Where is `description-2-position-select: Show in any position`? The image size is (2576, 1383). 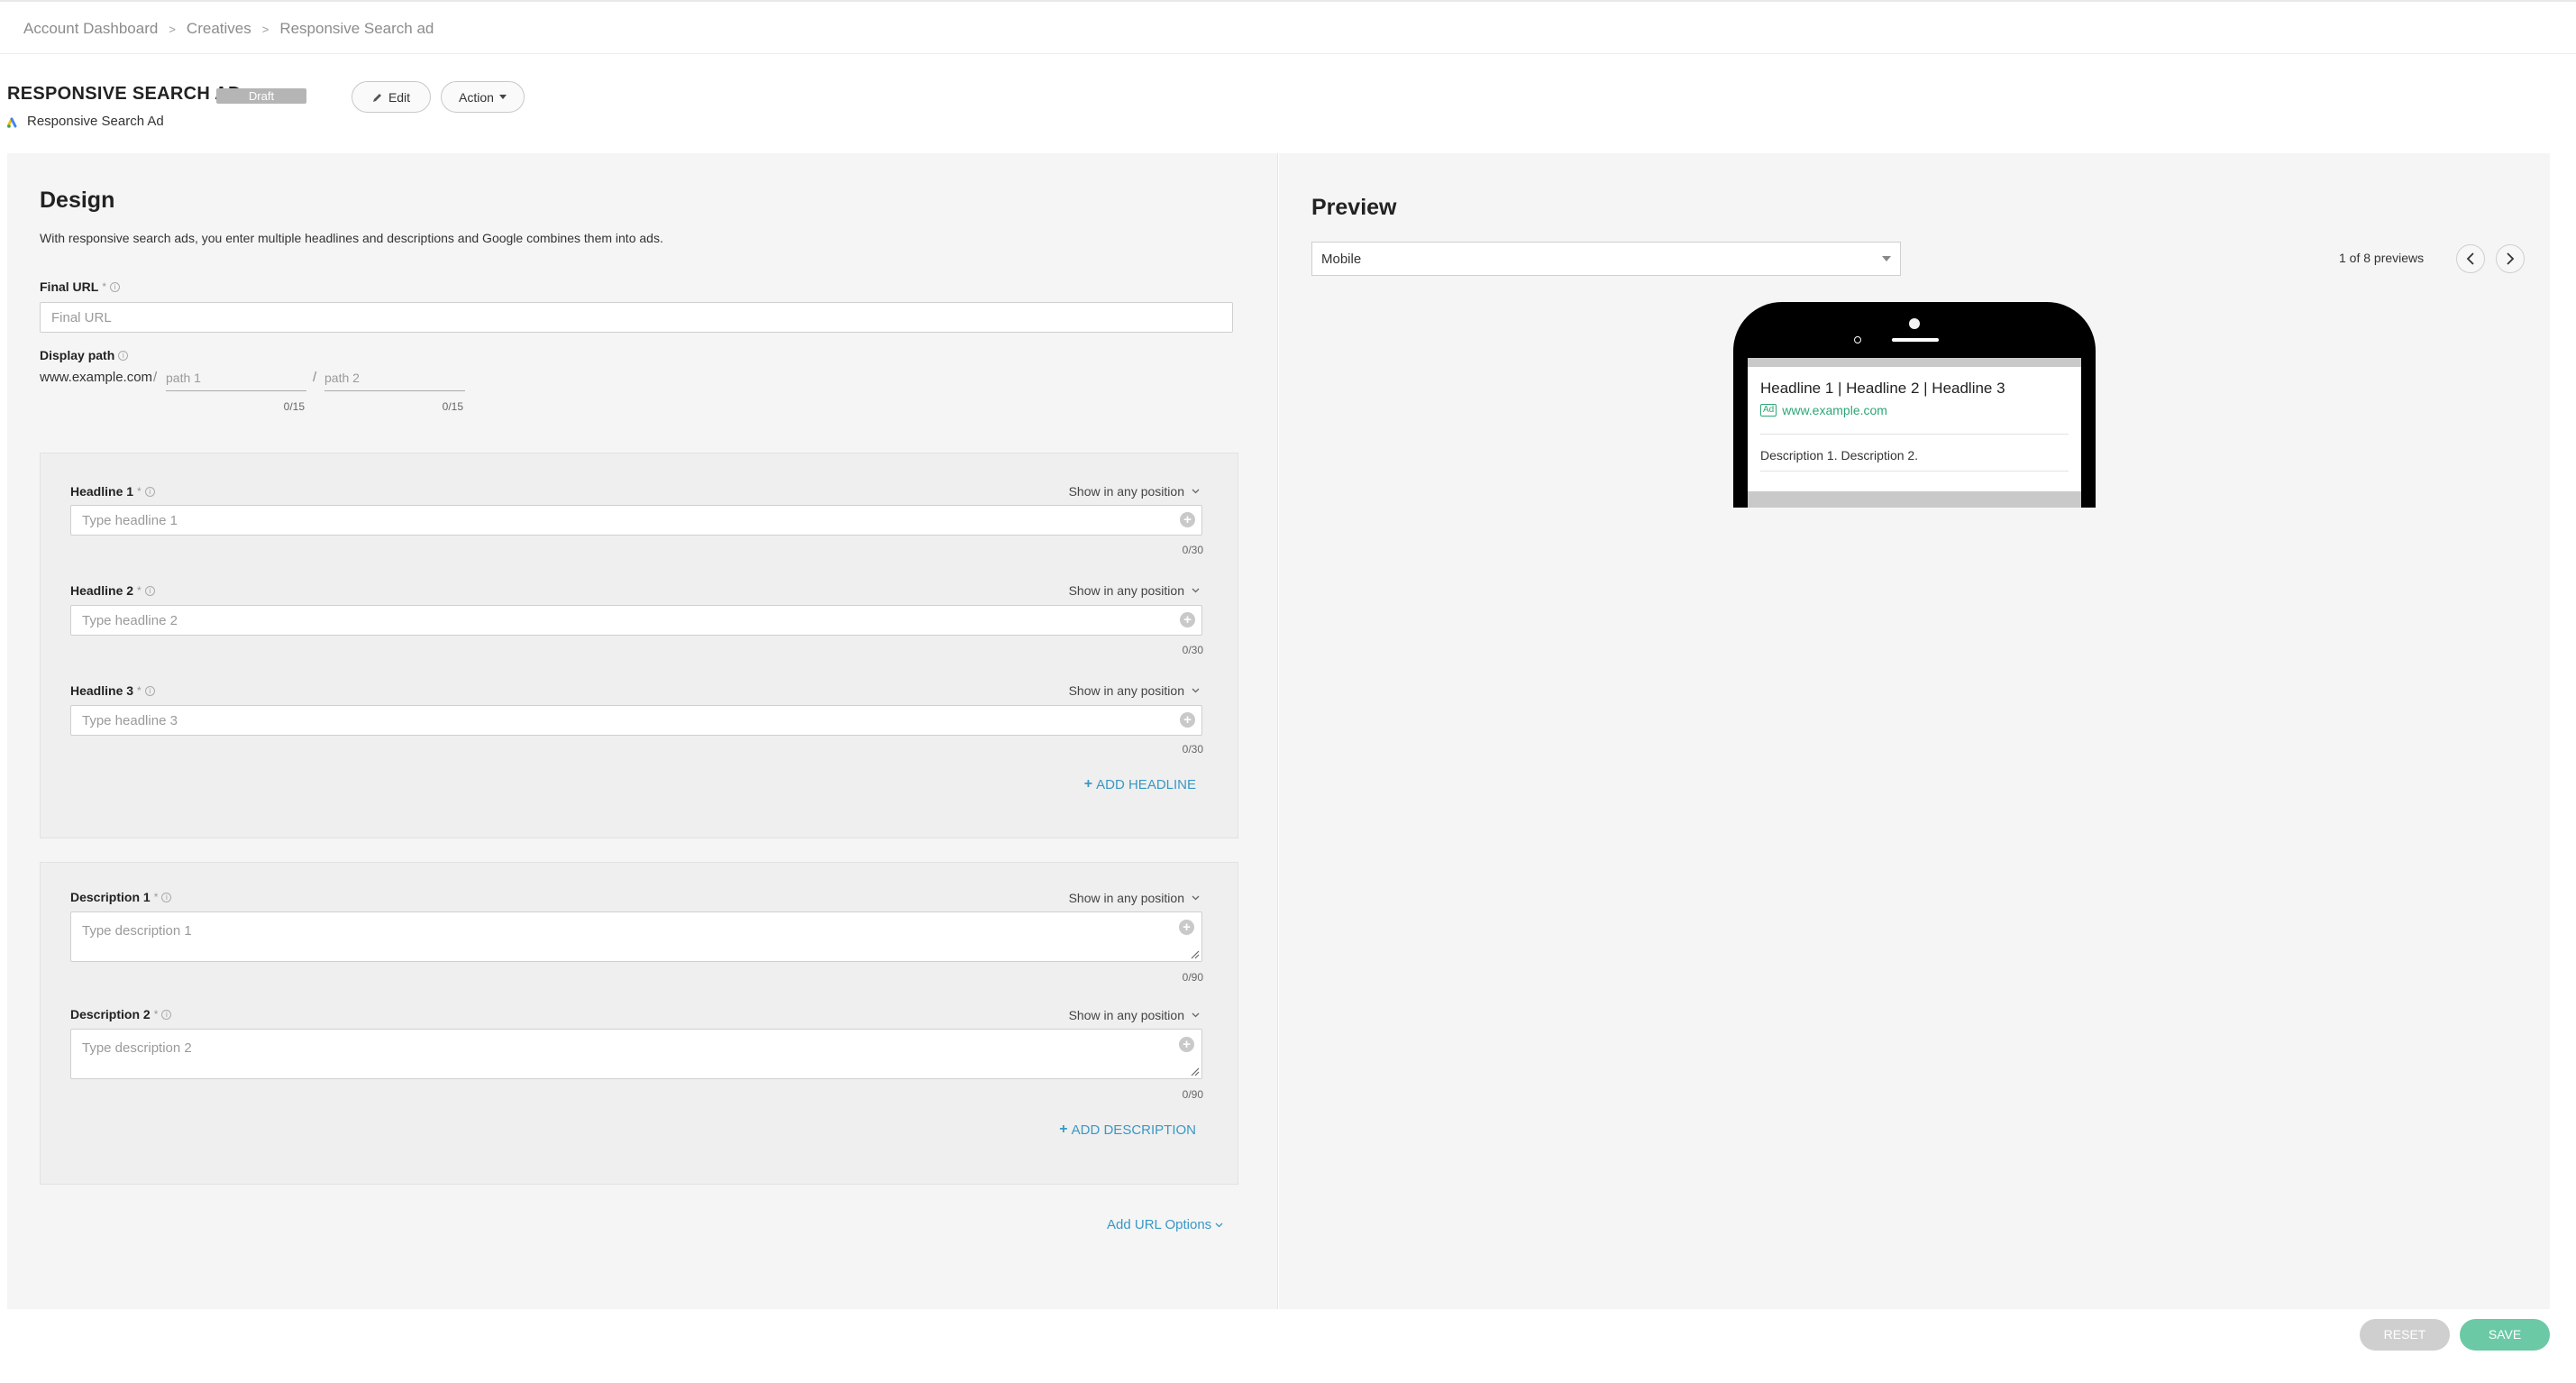
description-2-position-select: Show in any position is located at coordinates (1135, 1015).